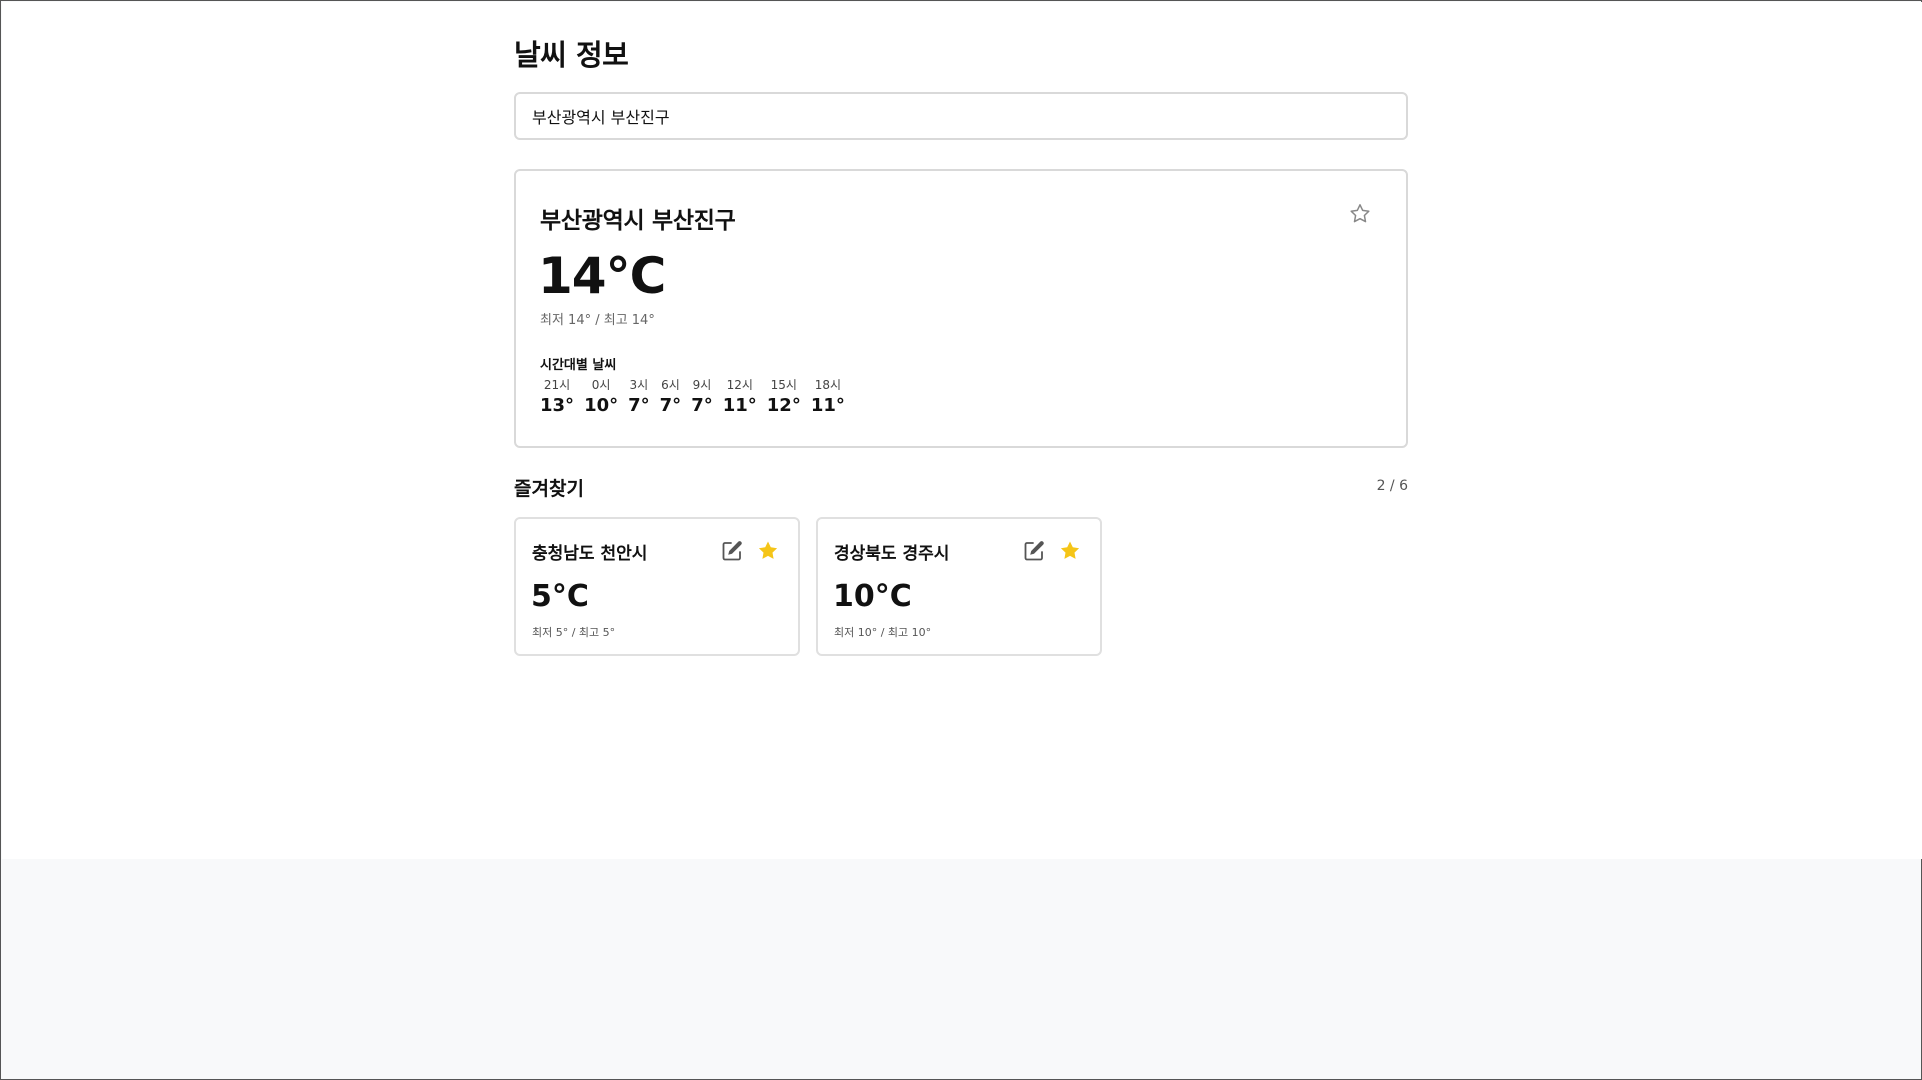 The height and width of the screenshot is (1080, 1922). What do you see at coordinates (597, 320) in the screenshot?
I see `current-temp-range: 최저 14° / 최고 14°` at bounding box center [597, 320].